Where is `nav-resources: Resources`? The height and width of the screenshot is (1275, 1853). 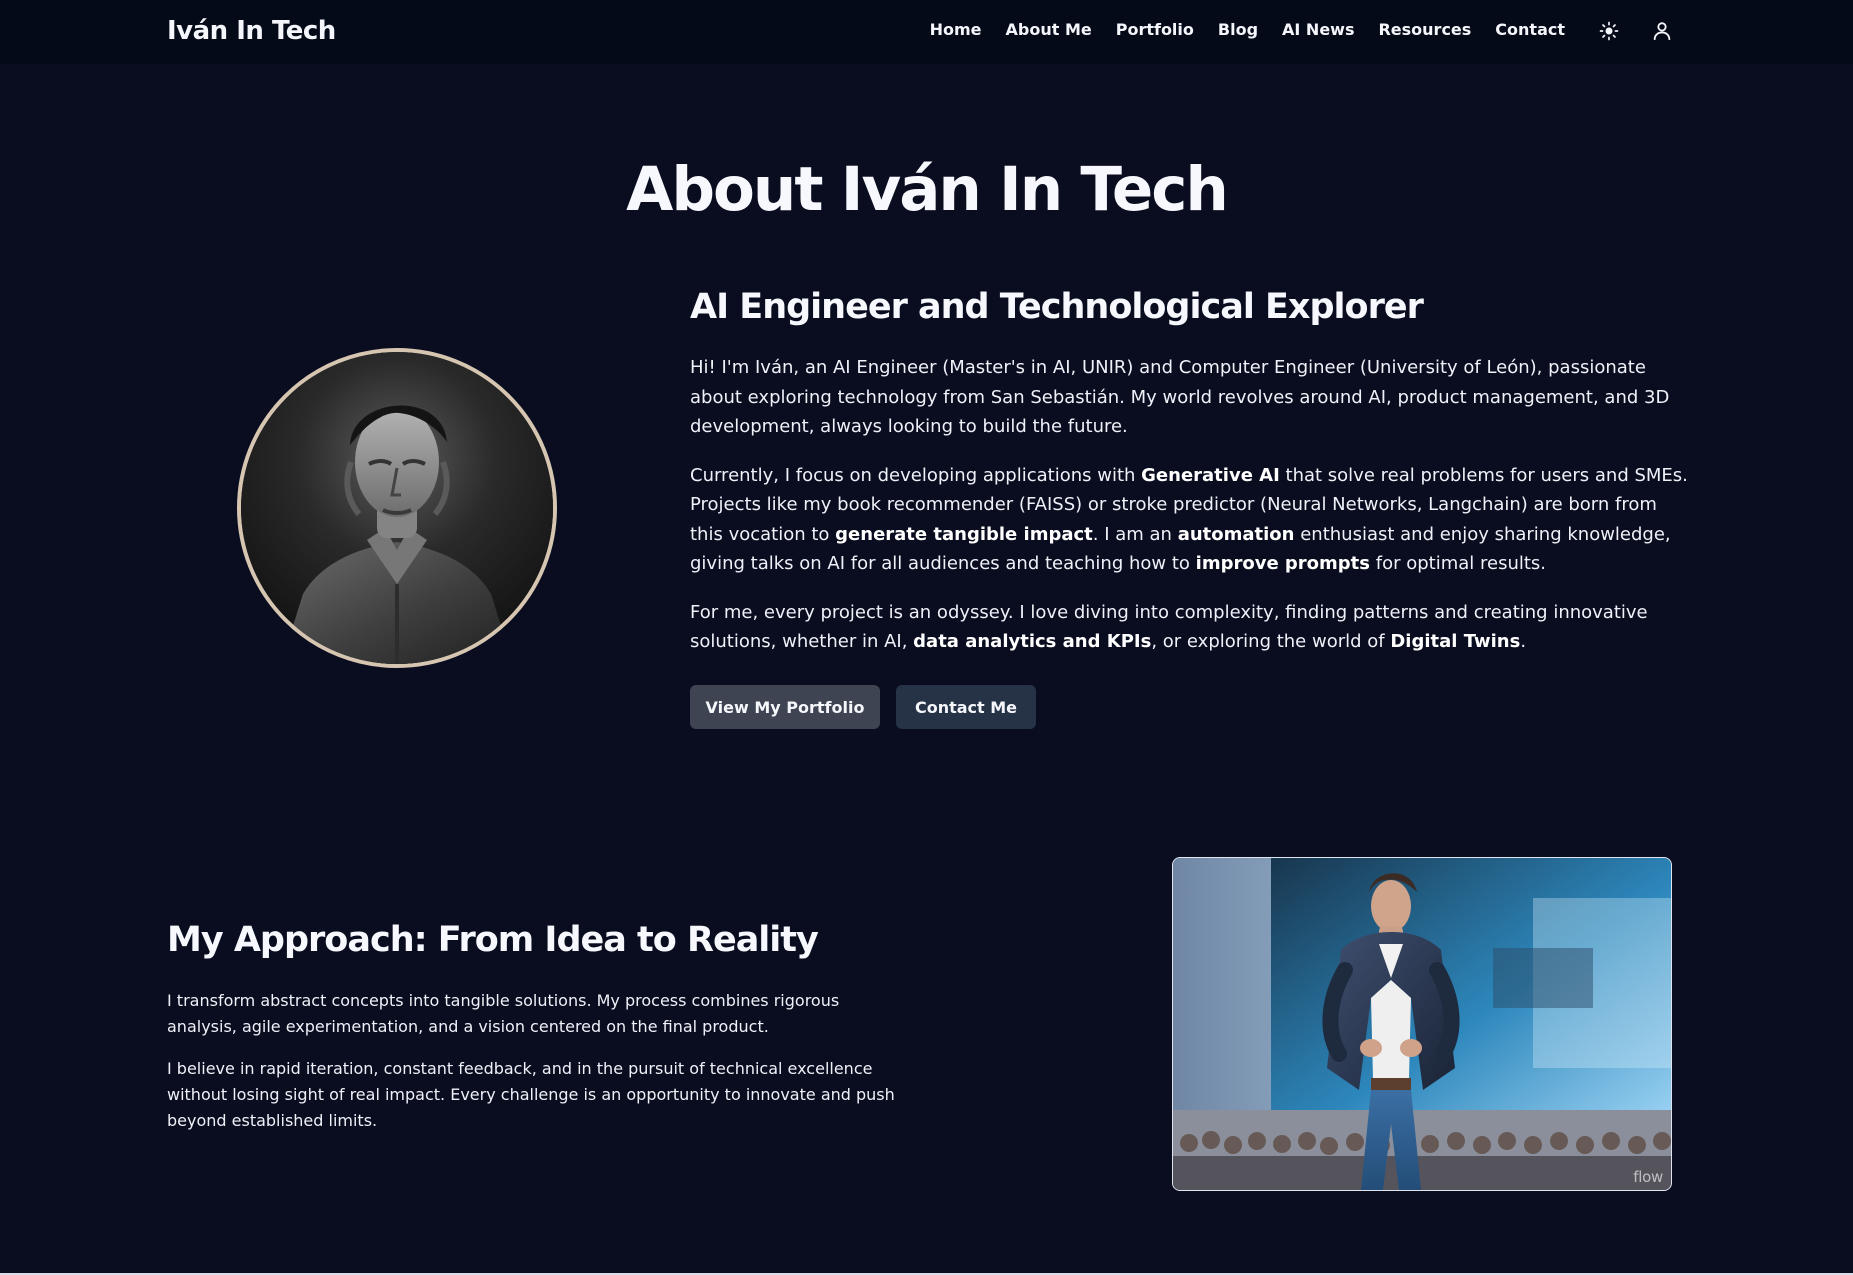 nav-resources: Resources is located at coordinates (1424, 29).